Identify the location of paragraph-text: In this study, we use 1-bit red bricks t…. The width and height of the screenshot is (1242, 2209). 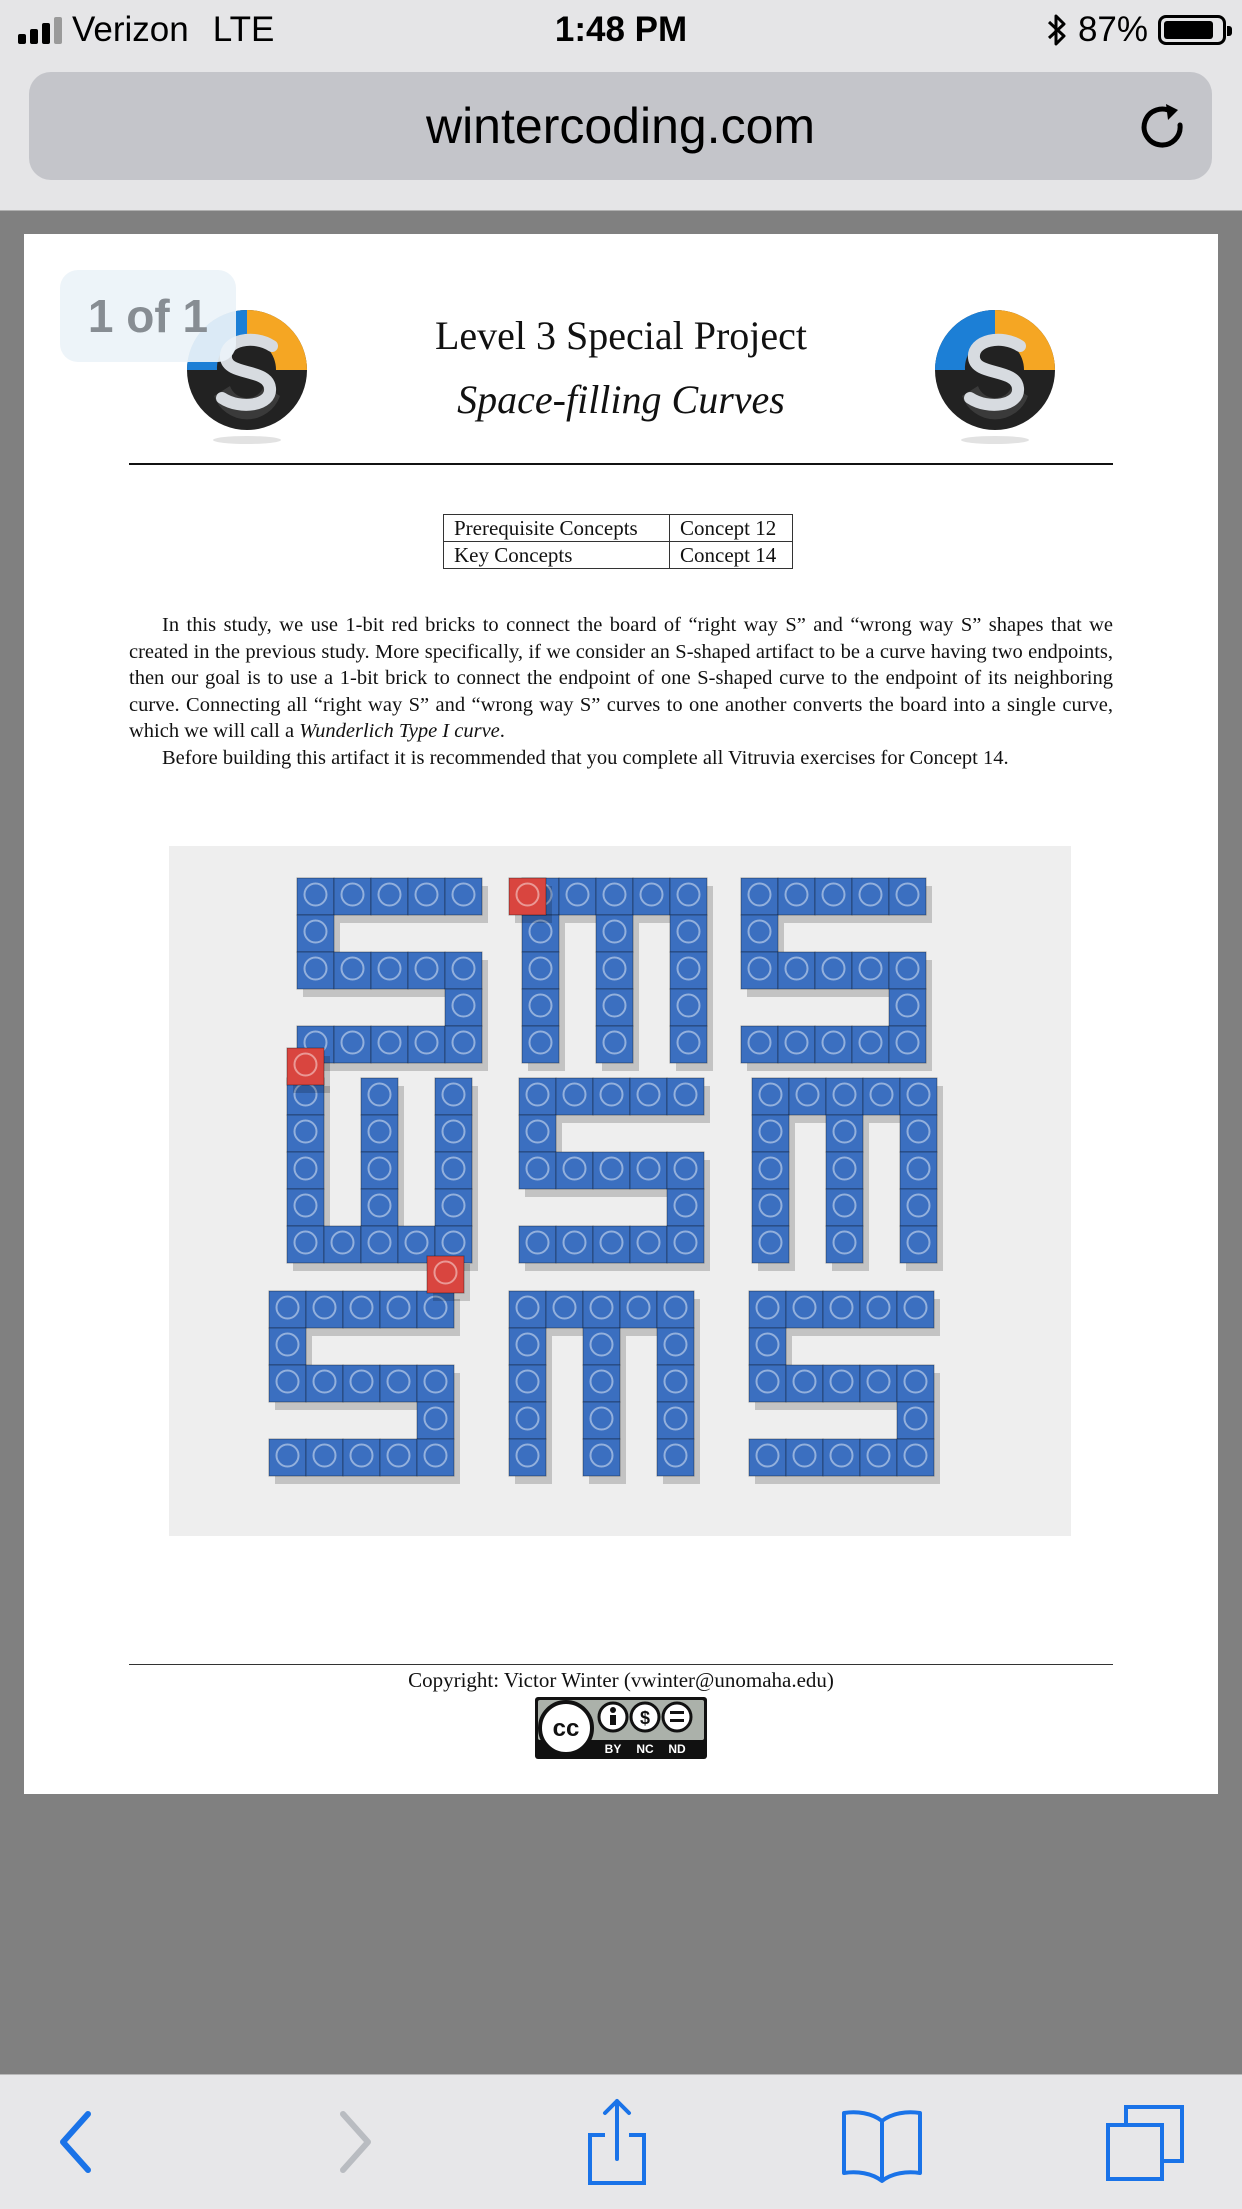
(621, 678).